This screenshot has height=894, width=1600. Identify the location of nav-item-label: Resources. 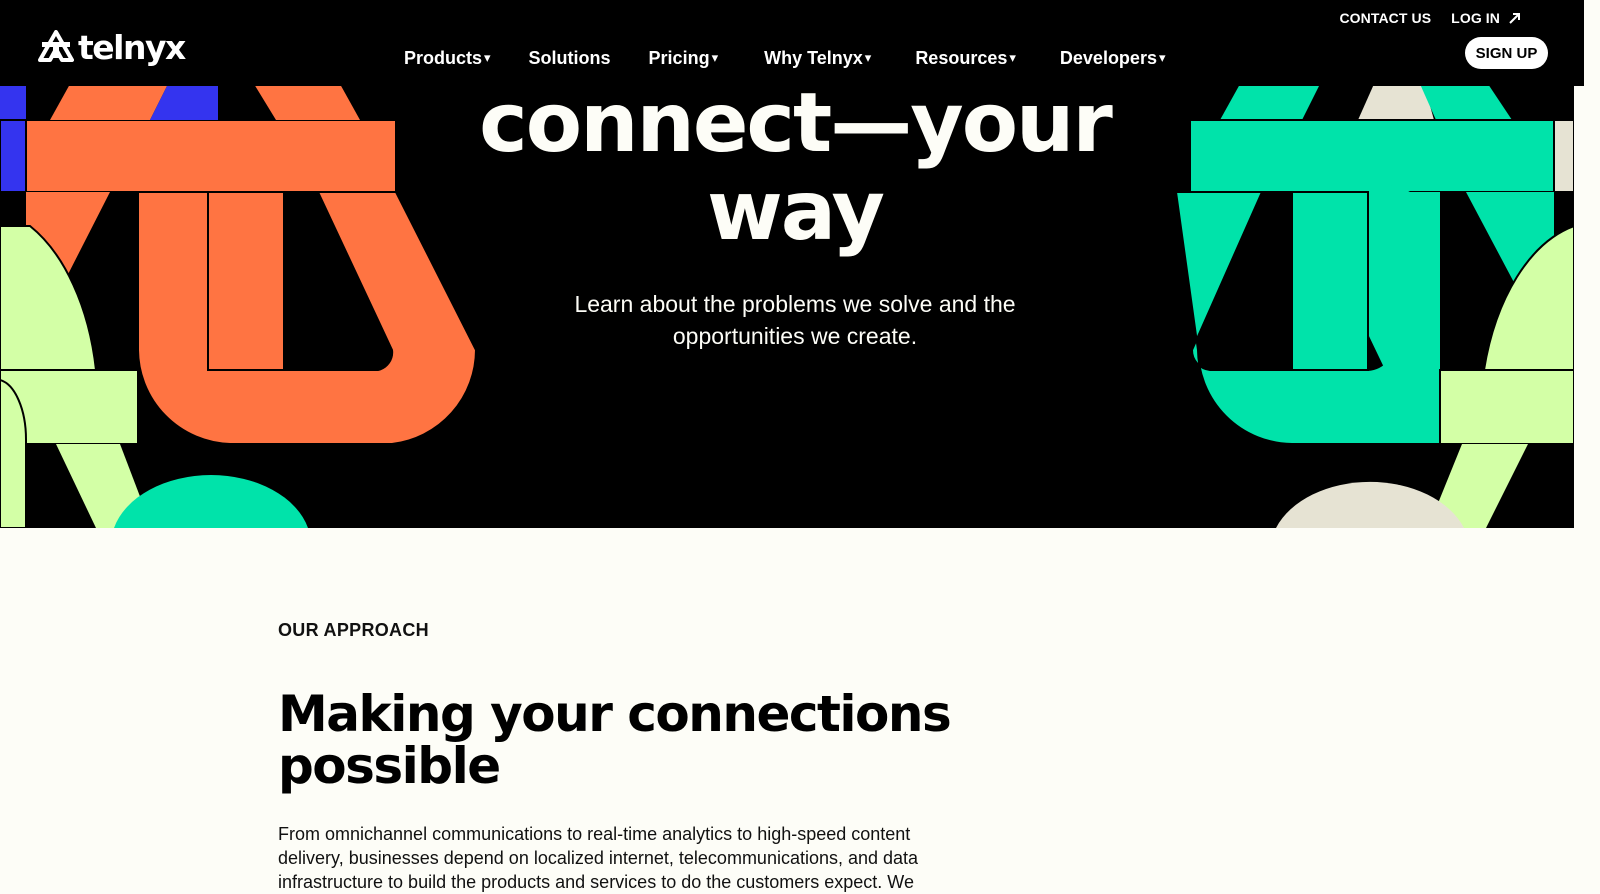
(961, 57).